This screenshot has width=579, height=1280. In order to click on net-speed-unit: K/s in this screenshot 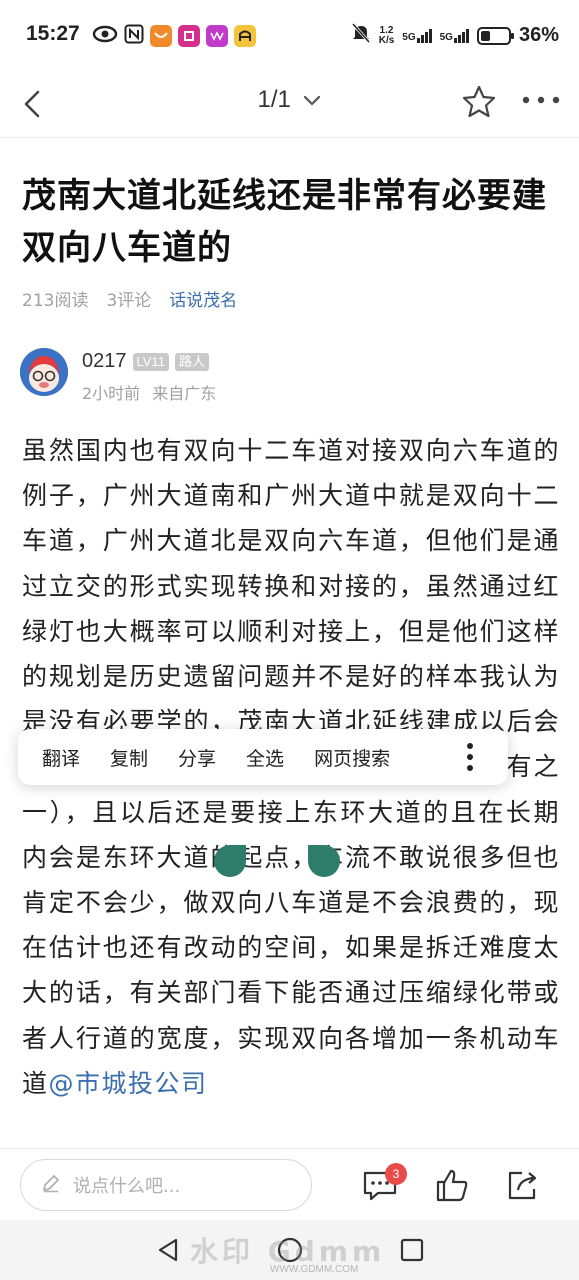, I will do `click(386, 40)`.